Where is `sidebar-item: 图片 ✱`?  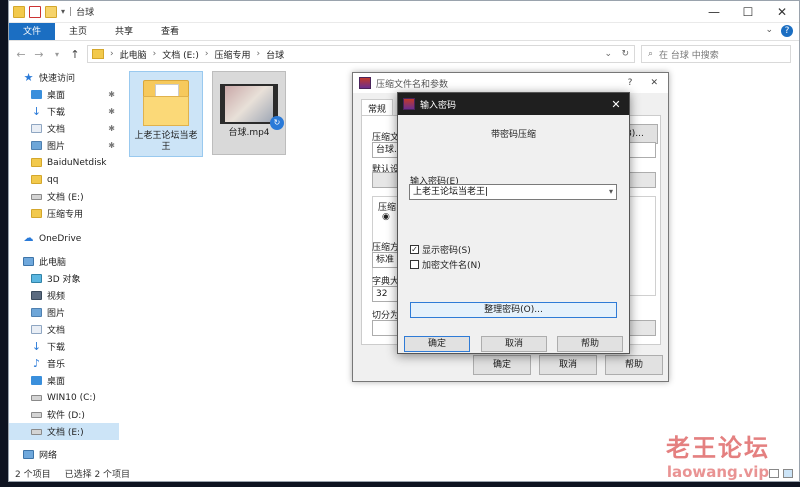 sidebar-item: 图片 ✱ is located at coordinates (64, 145).